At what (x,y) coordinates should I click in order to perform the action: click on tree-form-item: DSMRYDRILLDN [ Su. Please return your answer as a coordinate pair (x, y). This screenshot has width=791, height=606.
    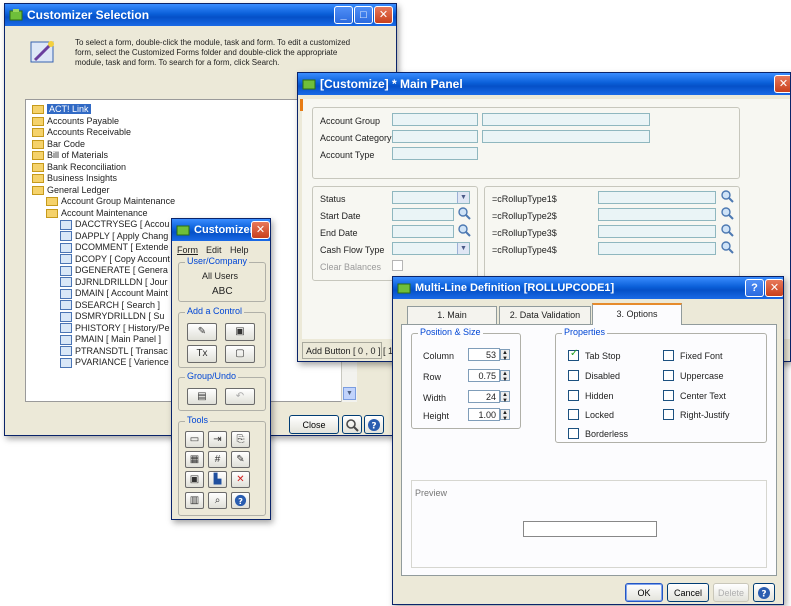
    Looking at the image, I should click on (112, 316).